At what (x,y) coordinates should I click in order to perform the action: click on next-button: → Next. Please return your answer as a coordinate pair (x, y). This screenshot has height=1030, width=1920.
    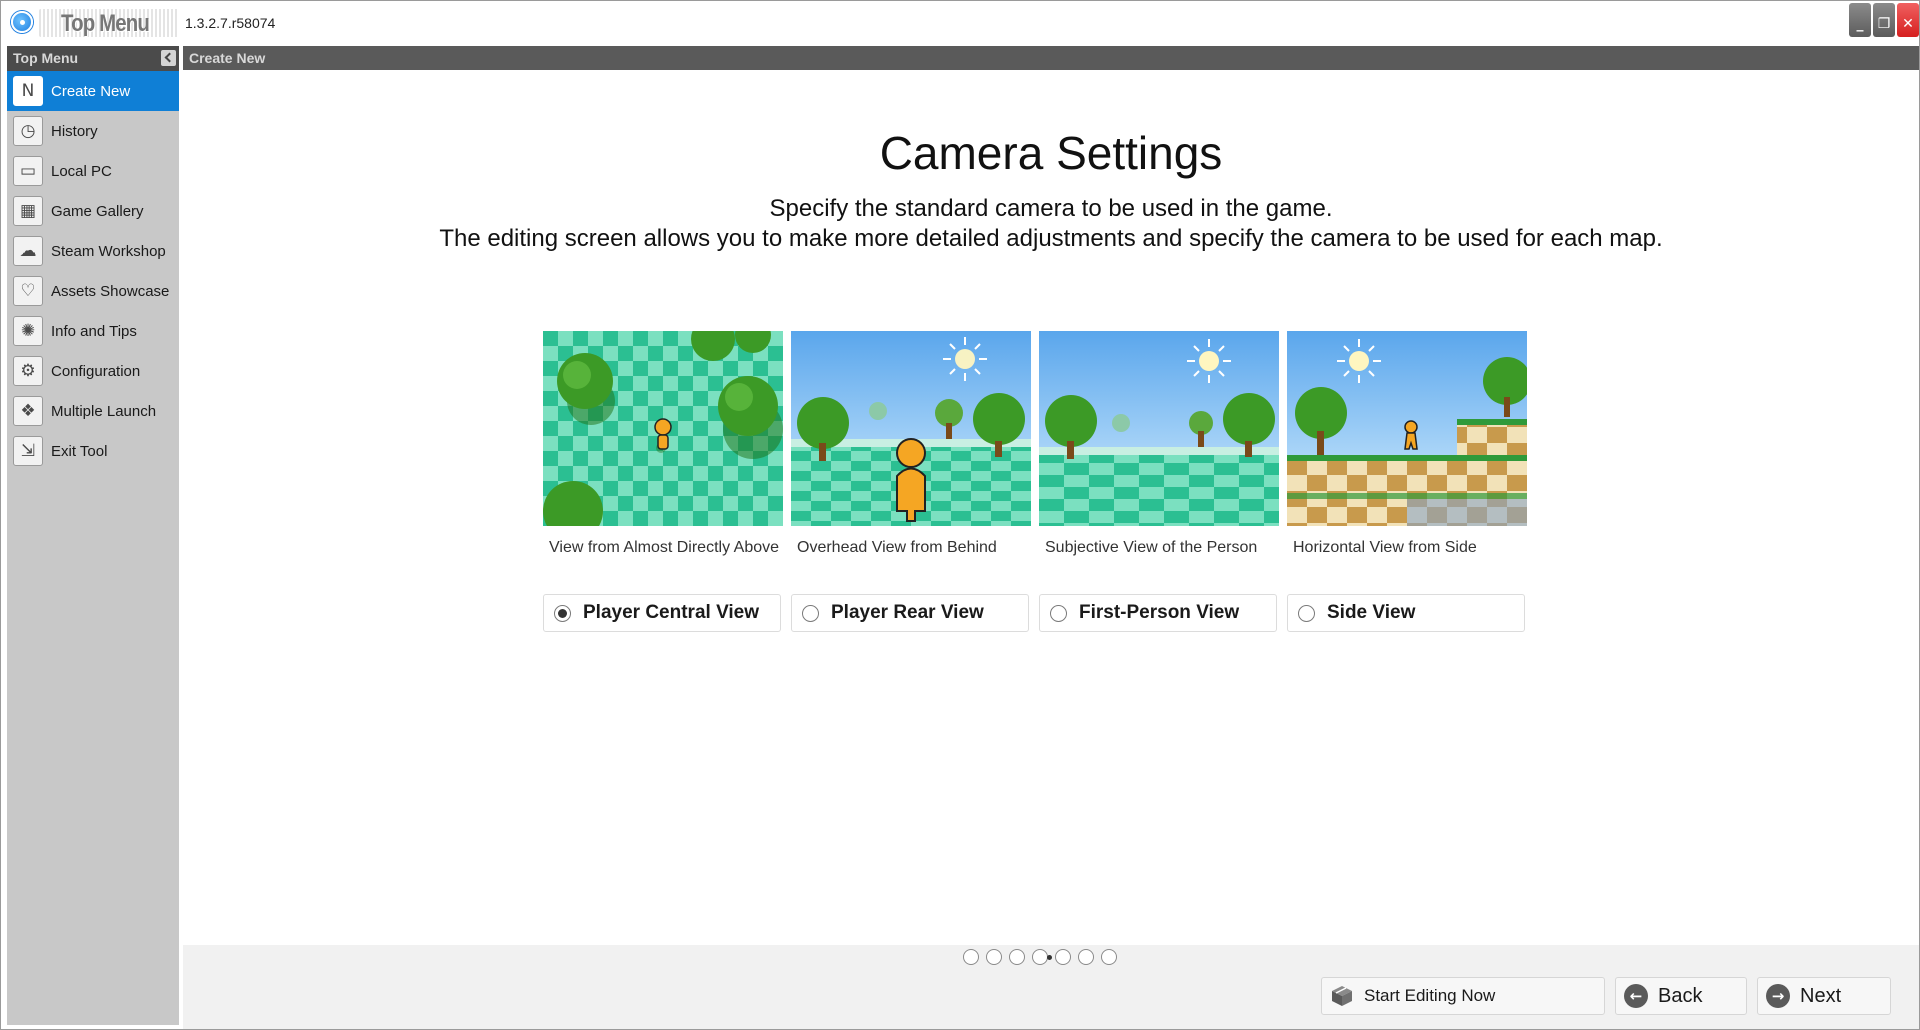
    Looking at the image, I should click on (1824, 996).